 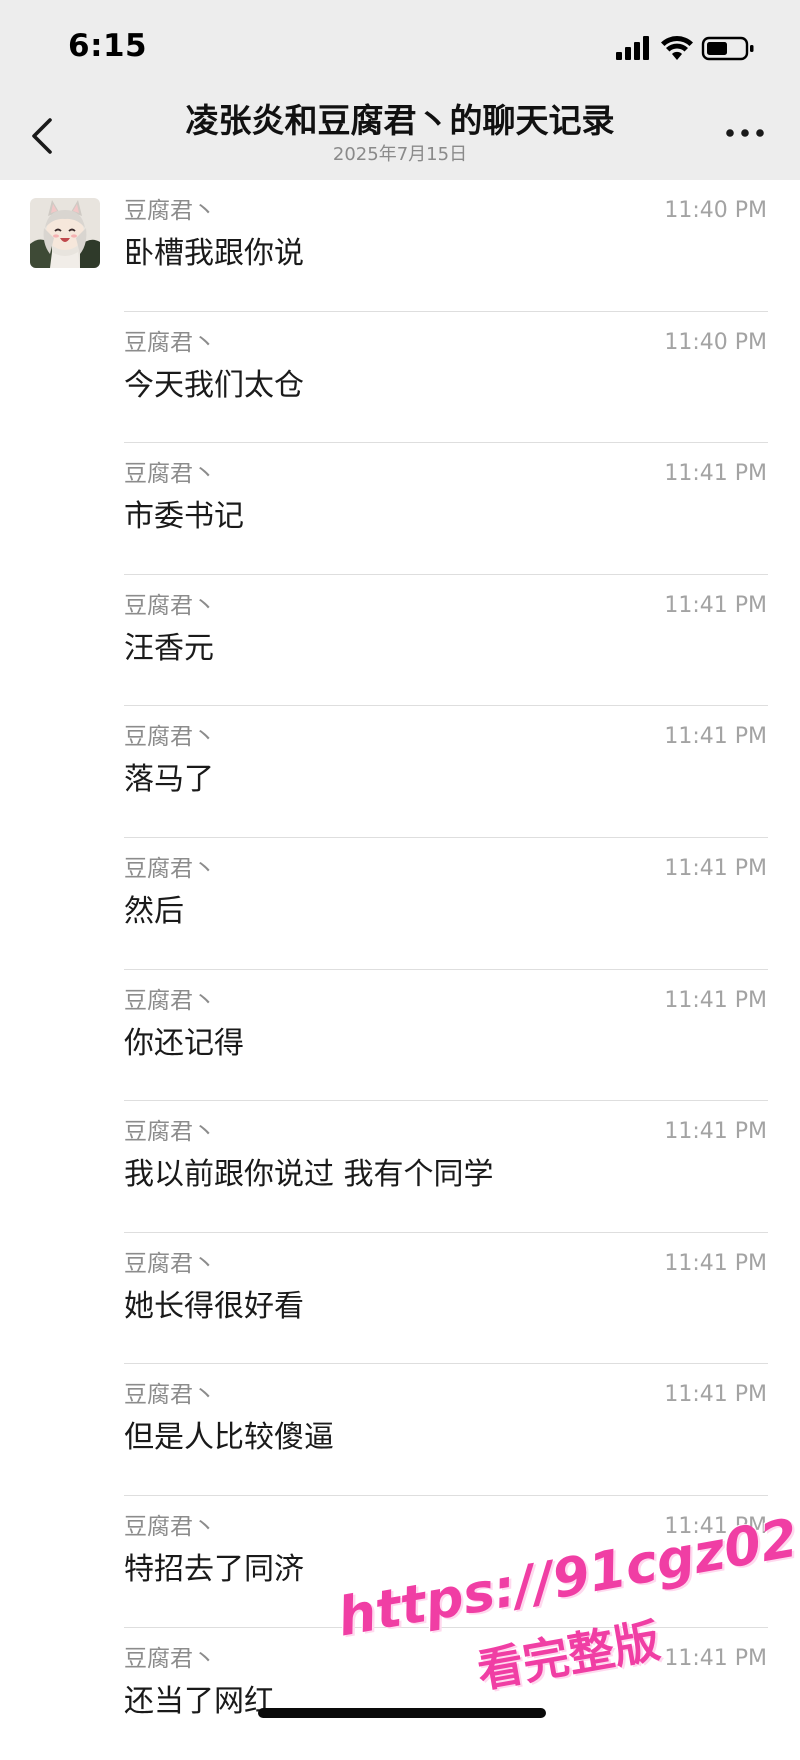 I want to click on message-row: 豆腐君丶 11:41 PM 但是人比较傻逼, so click(x=400, y=1430).